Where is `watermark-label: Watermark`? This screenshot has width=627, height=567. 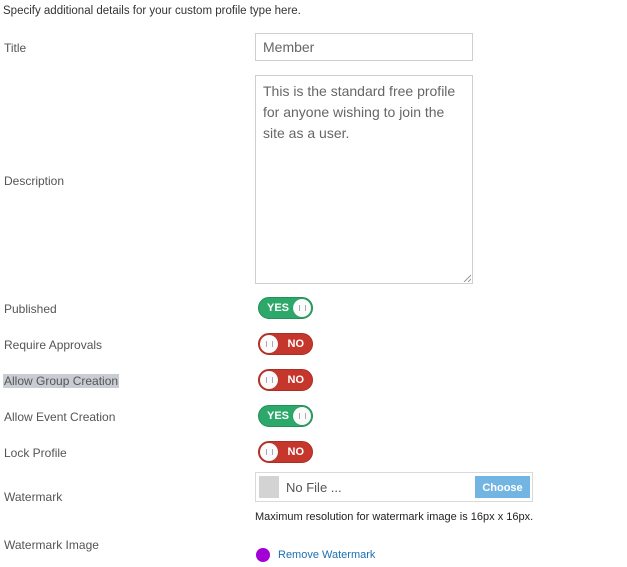 watermark-label: Watermark is located at coordinates (33, 497).